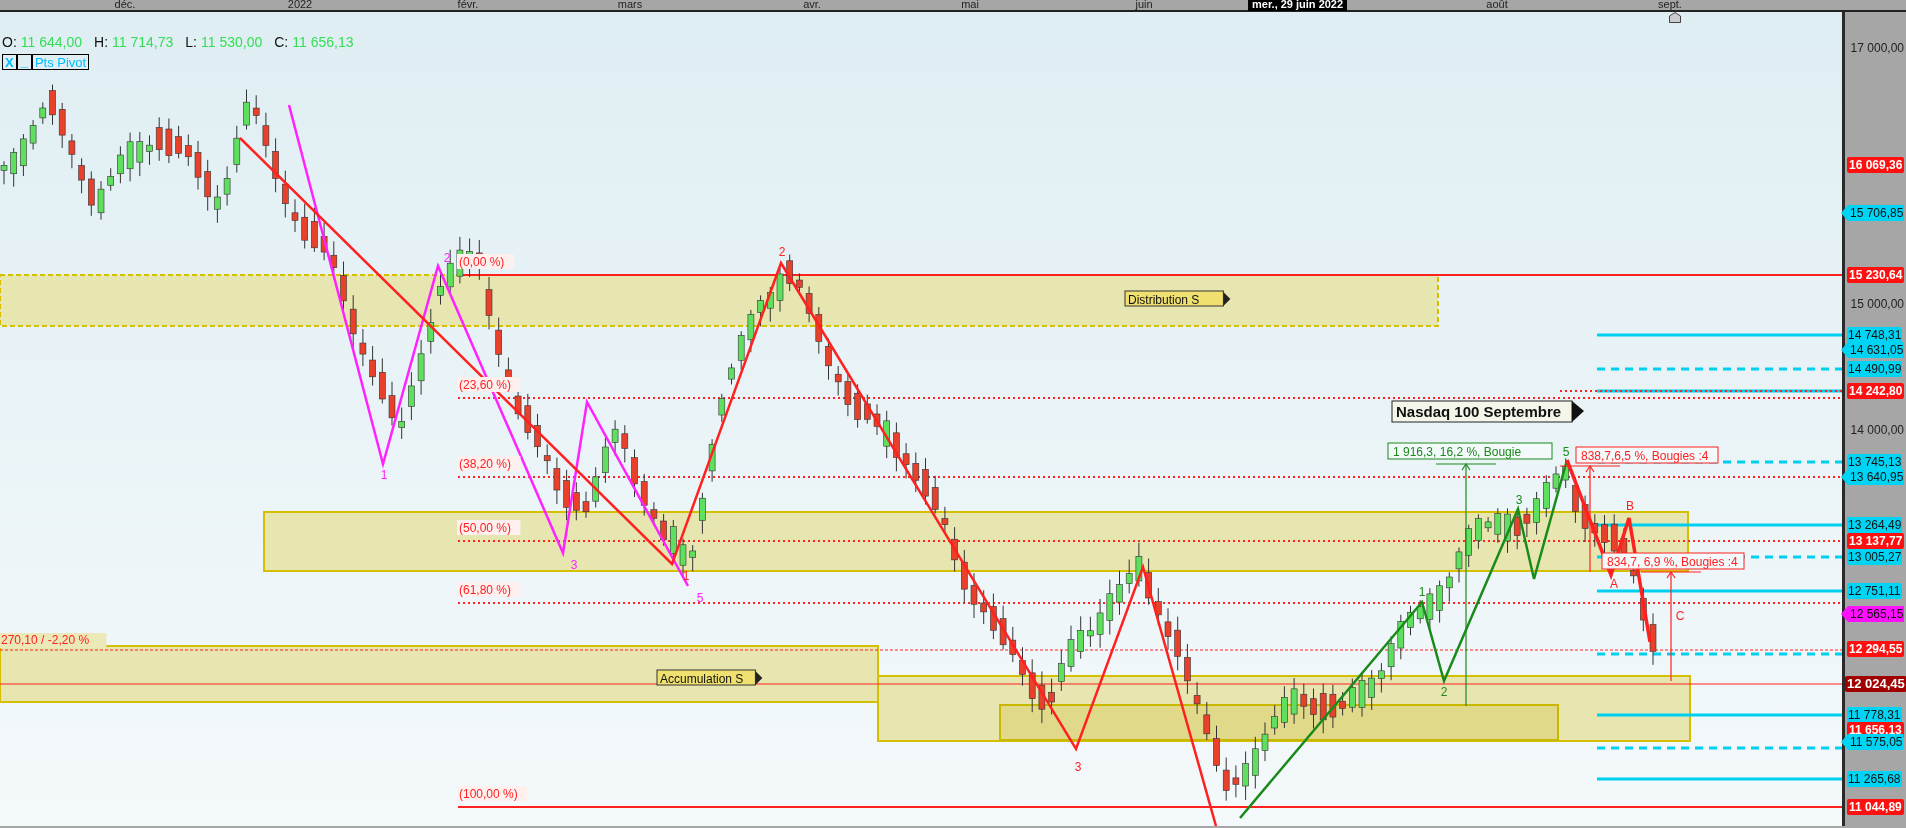 The width and height of the screenshot is (1906, 828). I want to click on ohlc-value: 11 644,00, so click(51, 42).